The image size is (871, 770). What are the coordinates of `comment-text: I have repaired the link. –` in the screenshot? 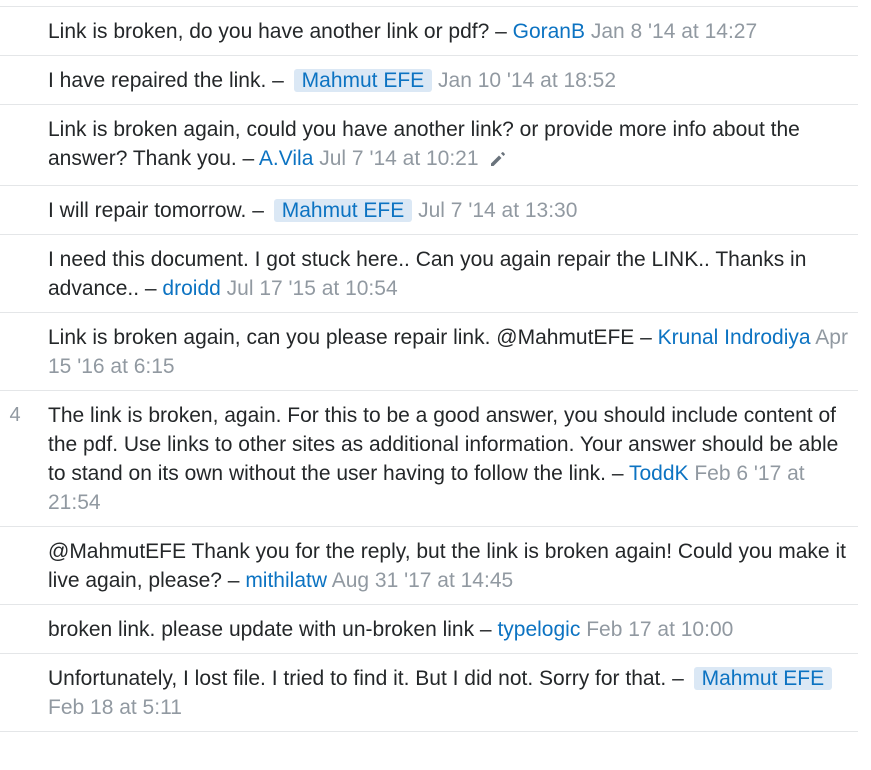 It's located at (169, 80).